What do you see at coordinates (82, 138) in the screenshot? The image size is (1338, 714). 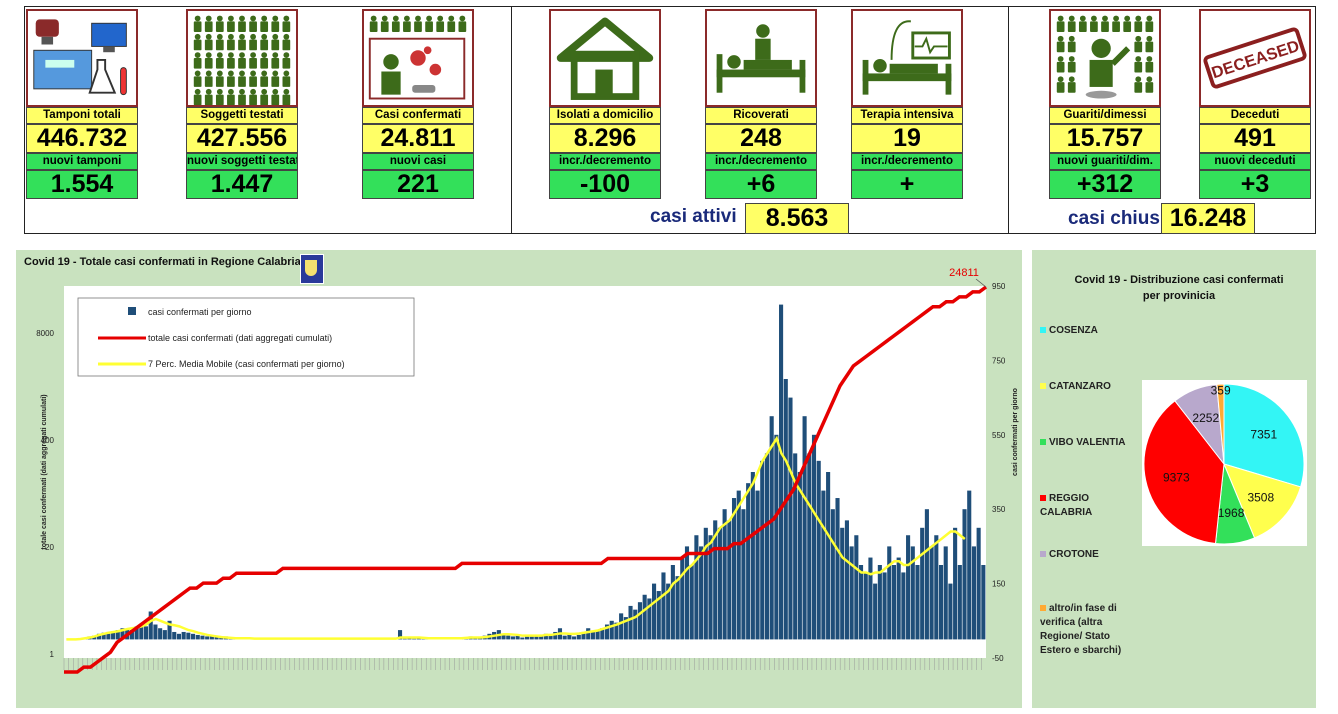 I see `card-value: 446.732` at bounding box center [82, 138].